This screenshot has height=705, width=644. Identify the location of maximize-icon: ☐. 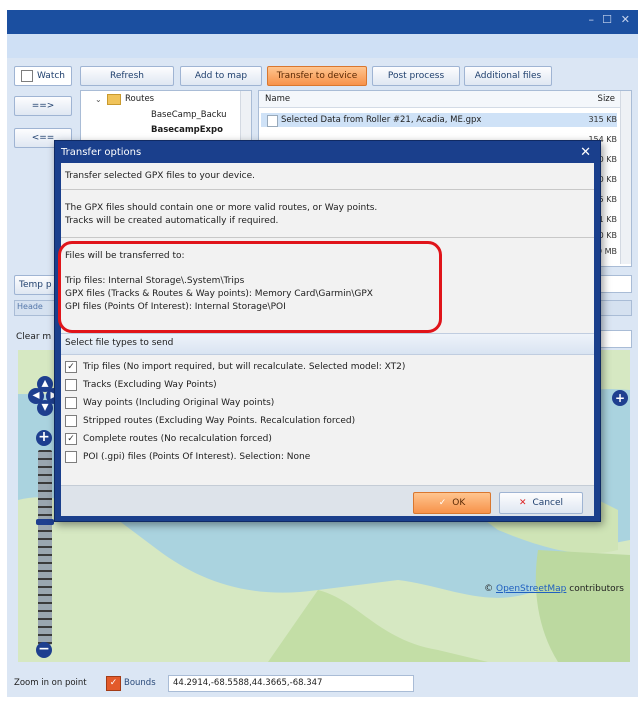
(607, 19).